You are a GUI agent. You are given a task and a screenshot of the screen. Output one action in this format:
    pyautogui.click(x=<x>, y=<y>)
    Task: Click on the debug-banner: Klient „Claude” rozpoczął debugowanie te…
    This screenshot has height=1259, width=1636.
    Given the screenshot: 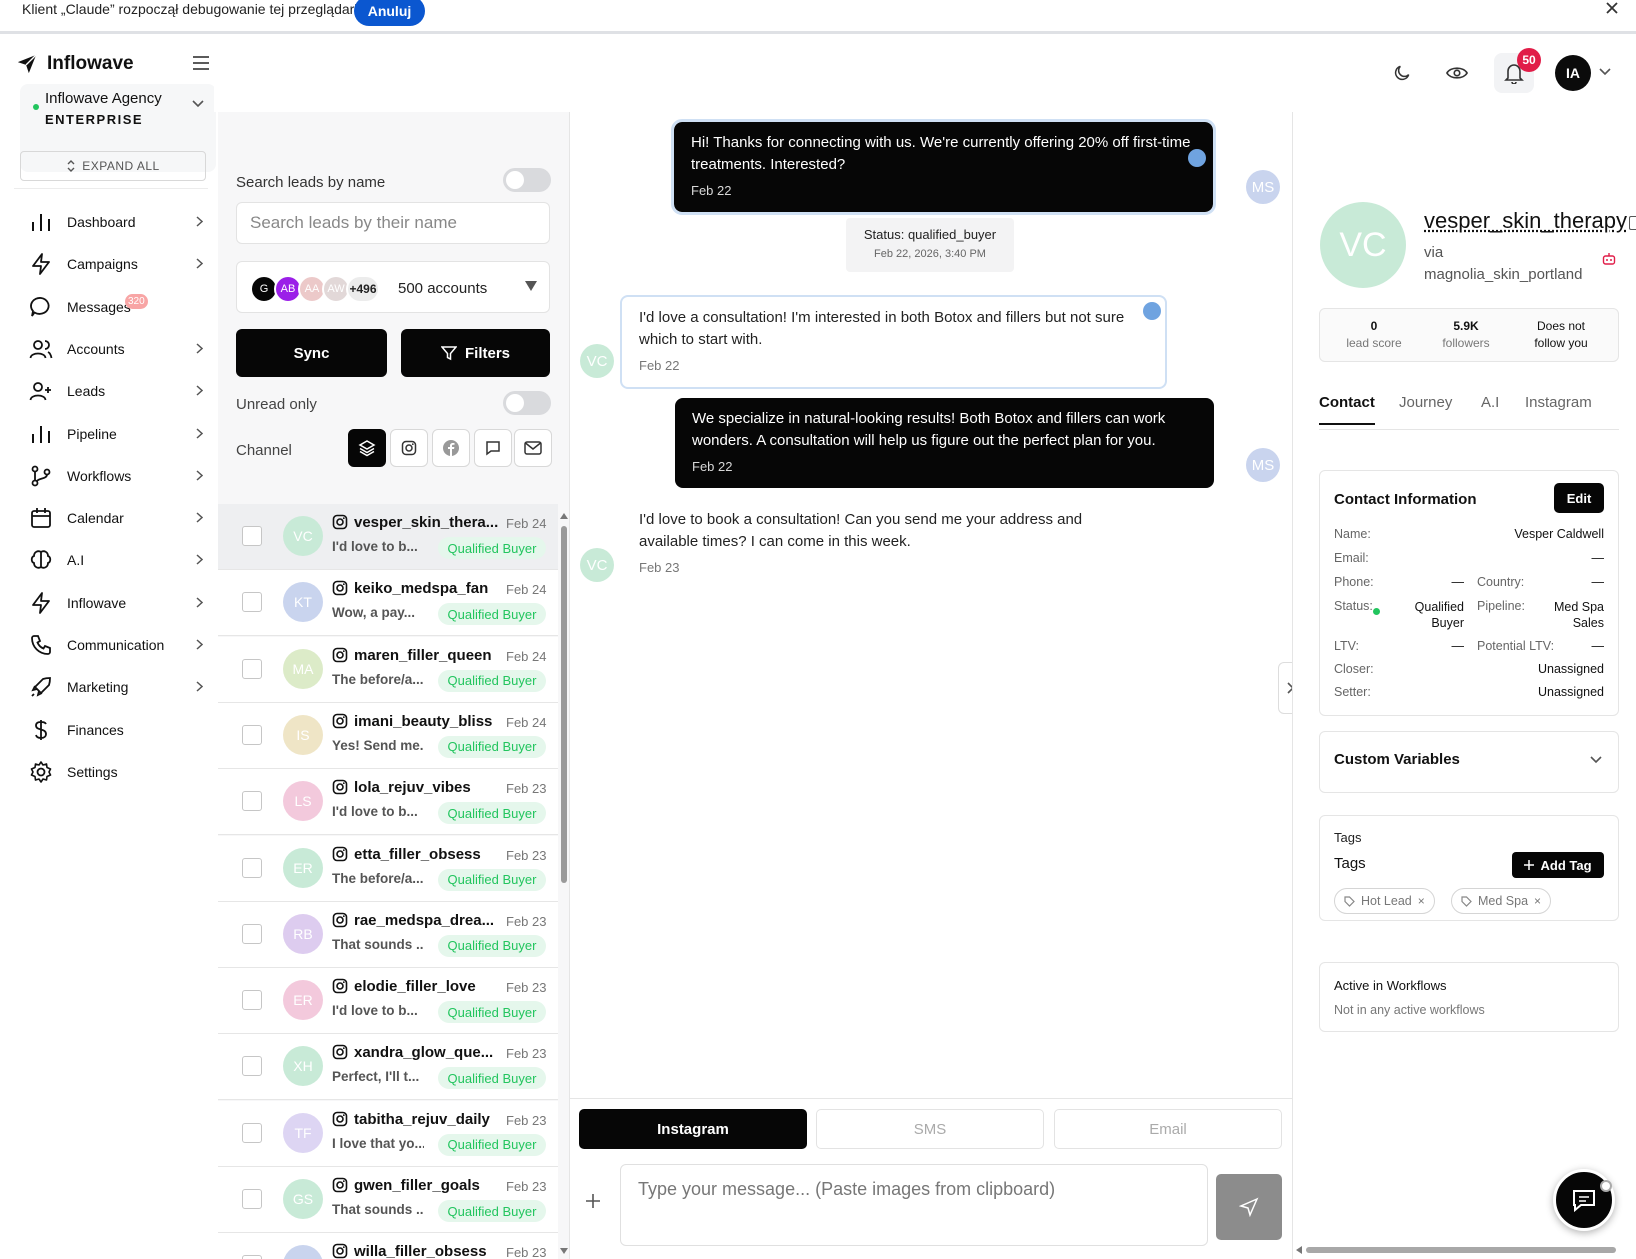 What is the action you would take?
    pyautogui.click(x=818, y=17)
    